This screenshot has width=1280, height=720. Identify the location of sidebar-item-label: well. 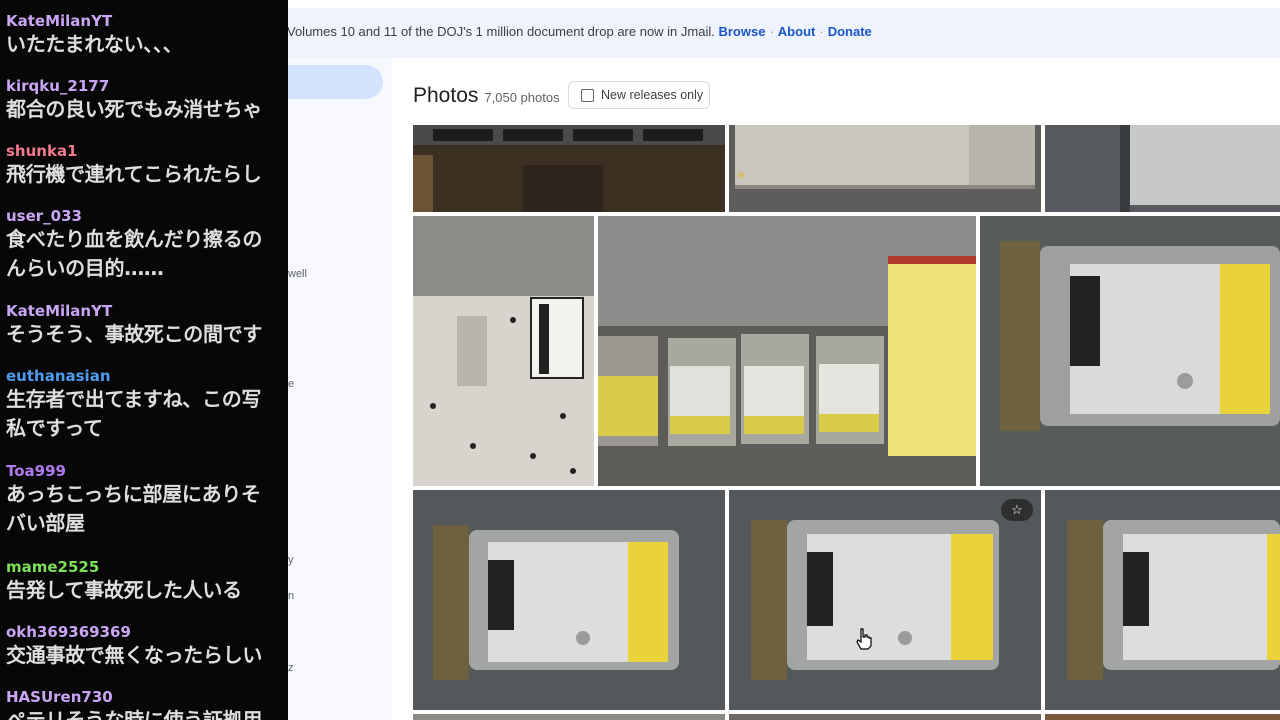
(297, 274).